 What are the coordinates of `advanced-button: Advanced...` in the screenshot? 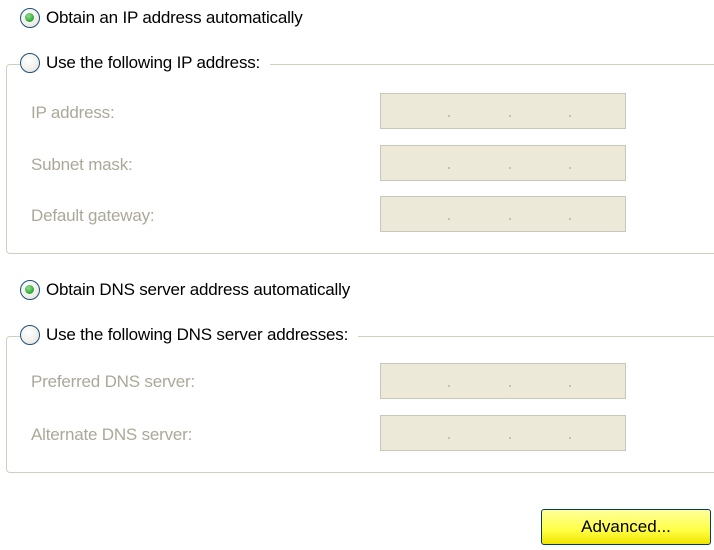 It's located at (626, 527).